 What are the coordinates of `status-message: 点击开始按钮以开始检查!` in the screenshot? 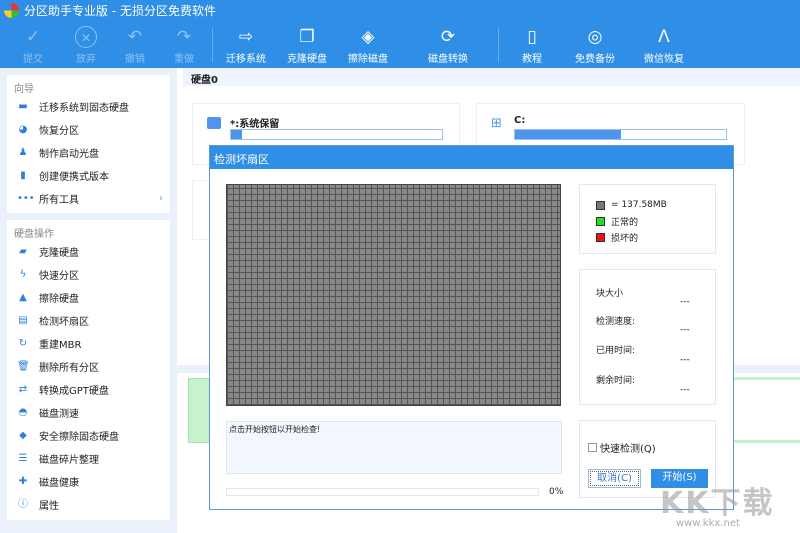 It's located at (275, 429).